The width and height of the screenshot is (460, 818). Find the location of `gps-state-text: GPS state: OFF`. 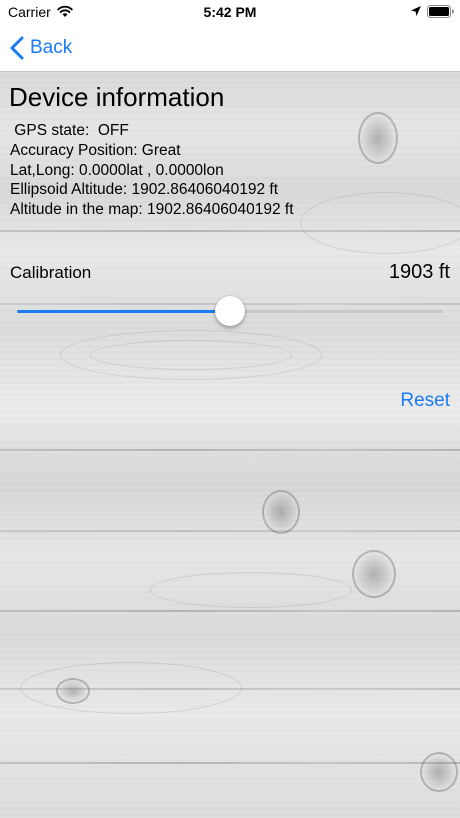

gps-state-text: GPS state: OFF is located at coordinates (69, 130).